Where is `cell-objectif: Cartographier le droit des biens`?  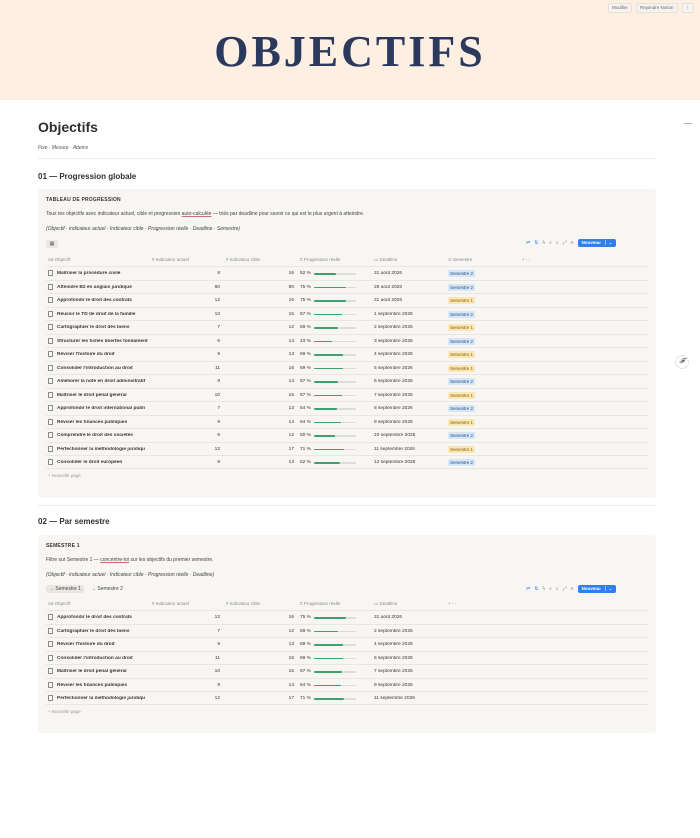
cell-objectif: Cartographier le droit des biens is located at coordinates (105, 327).